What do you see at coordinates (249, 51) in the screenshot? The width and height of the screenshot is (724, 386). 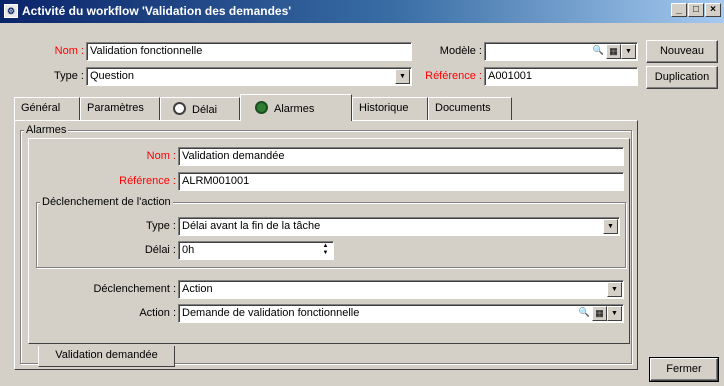 I see `nom-input: Validation fonctionnelle` at bounding box center [249, 51].